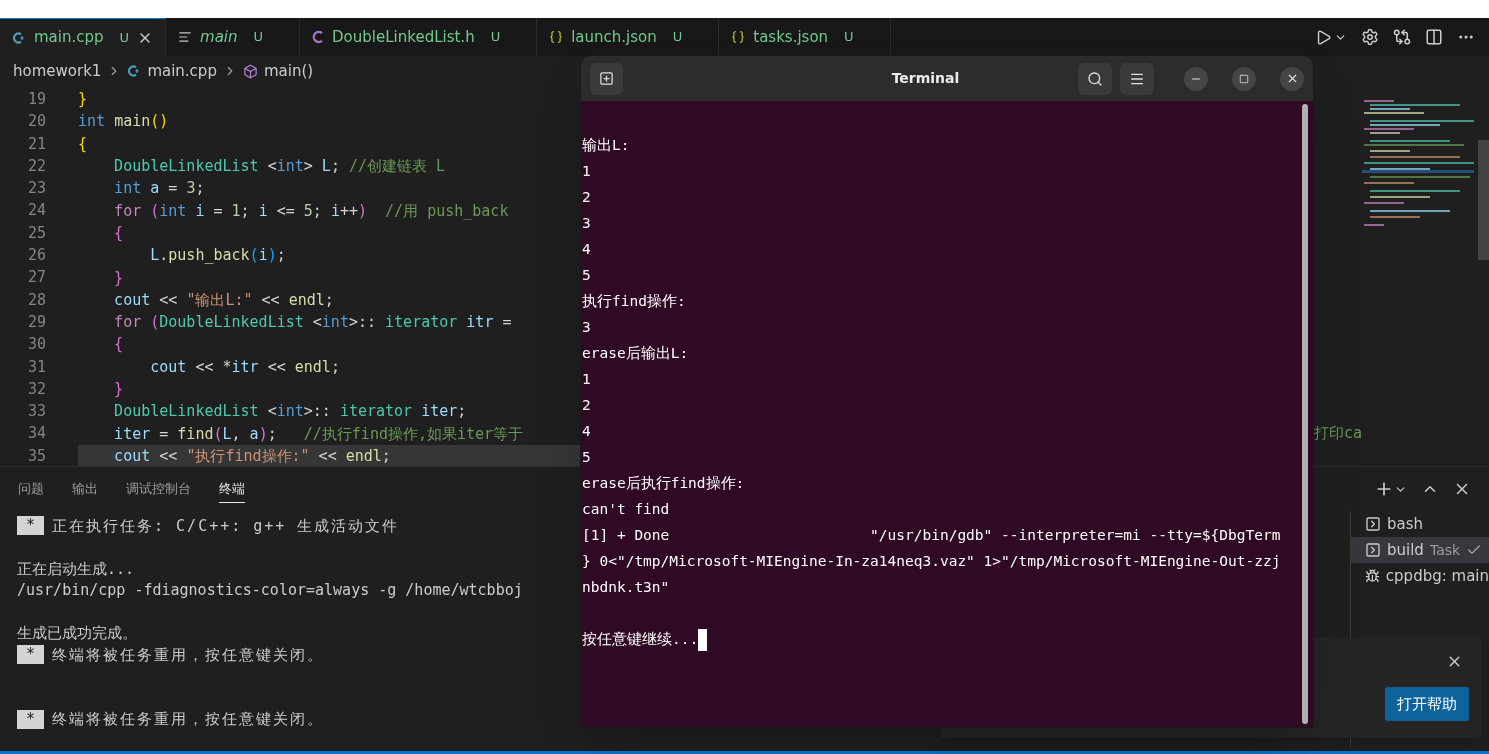 This screenshot has height=754, width=1489. What do you see at coordinates (290, 411) in the screenshot?
I see `code-line: DoubleLinkedList <int>:: iterator iter;` at bounding box center [290, 411].